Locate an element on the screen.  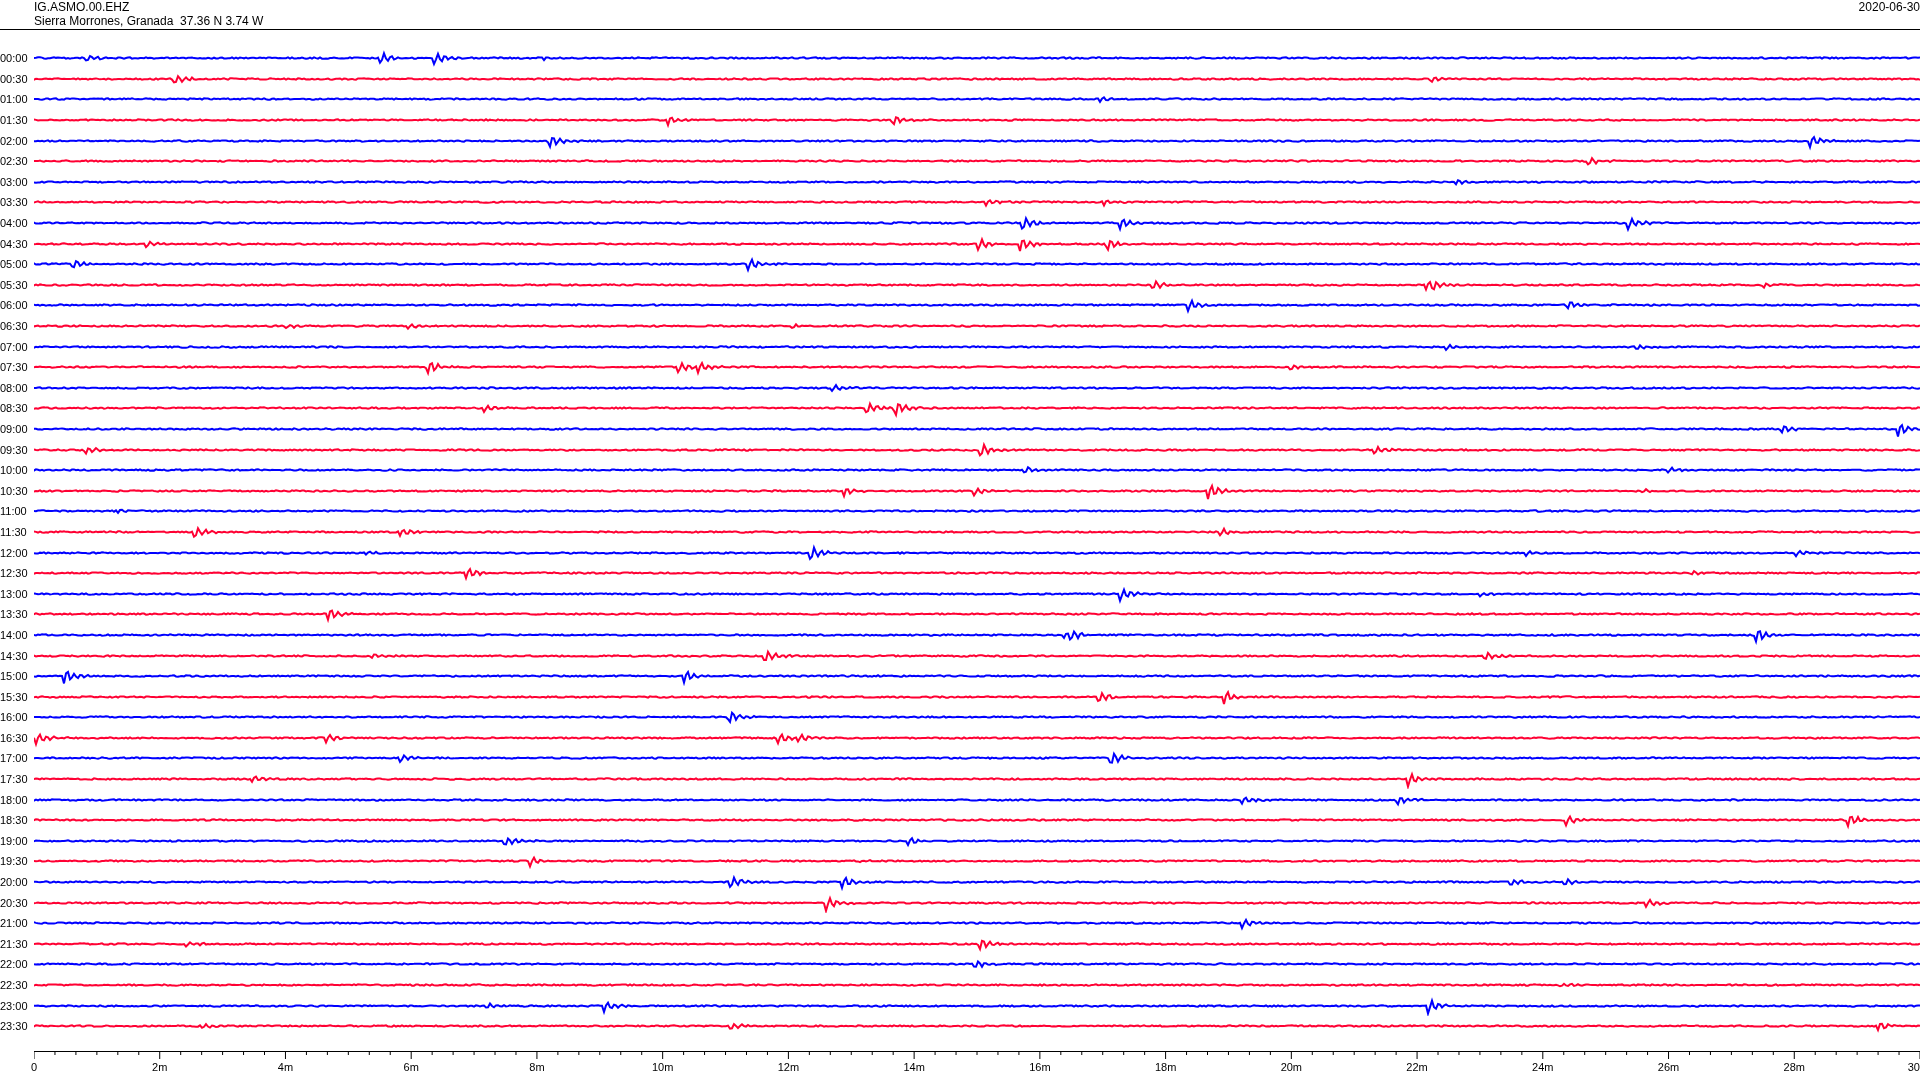
time-label: 10:00 is located at coordinates (14, 470).